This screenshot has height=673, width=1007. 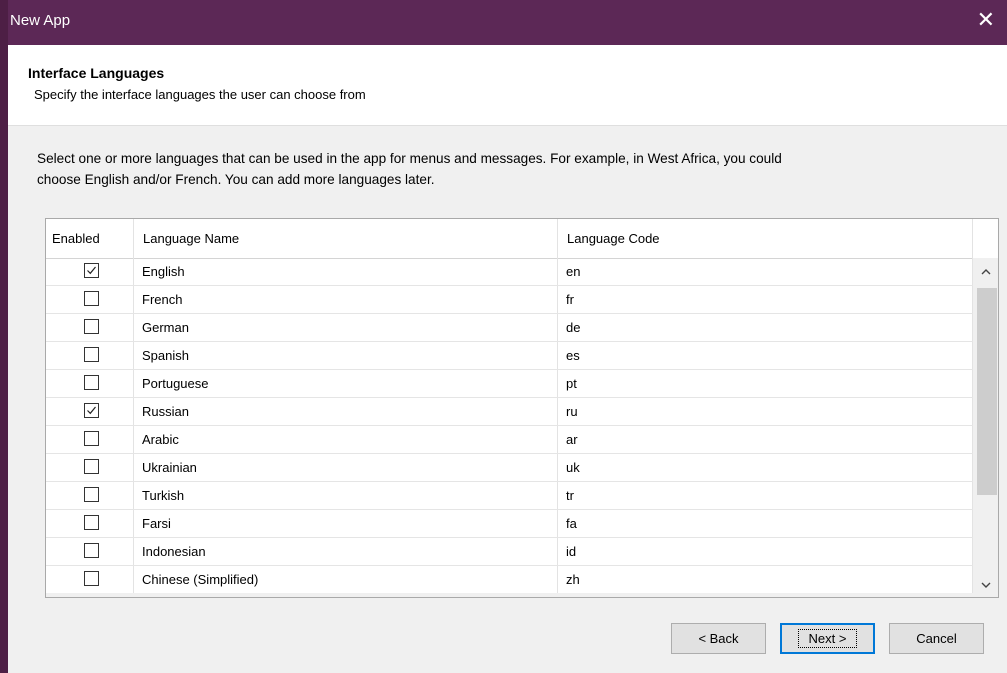 I want to click on table-row: Farsi fa, so click(x=509, y=524).